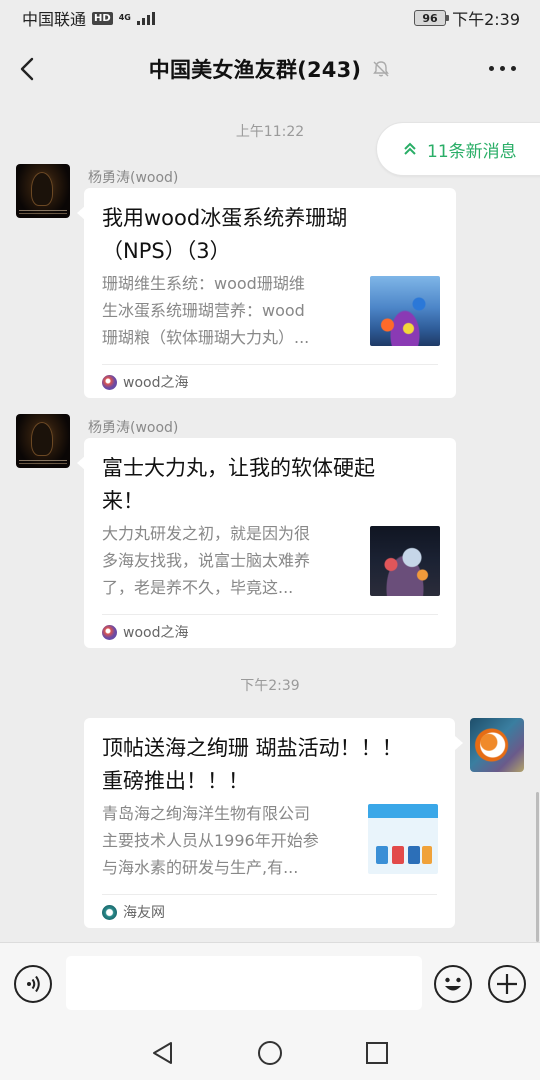  I want to click on status-left: 中国联通 HD 4G, so click(88, 18).